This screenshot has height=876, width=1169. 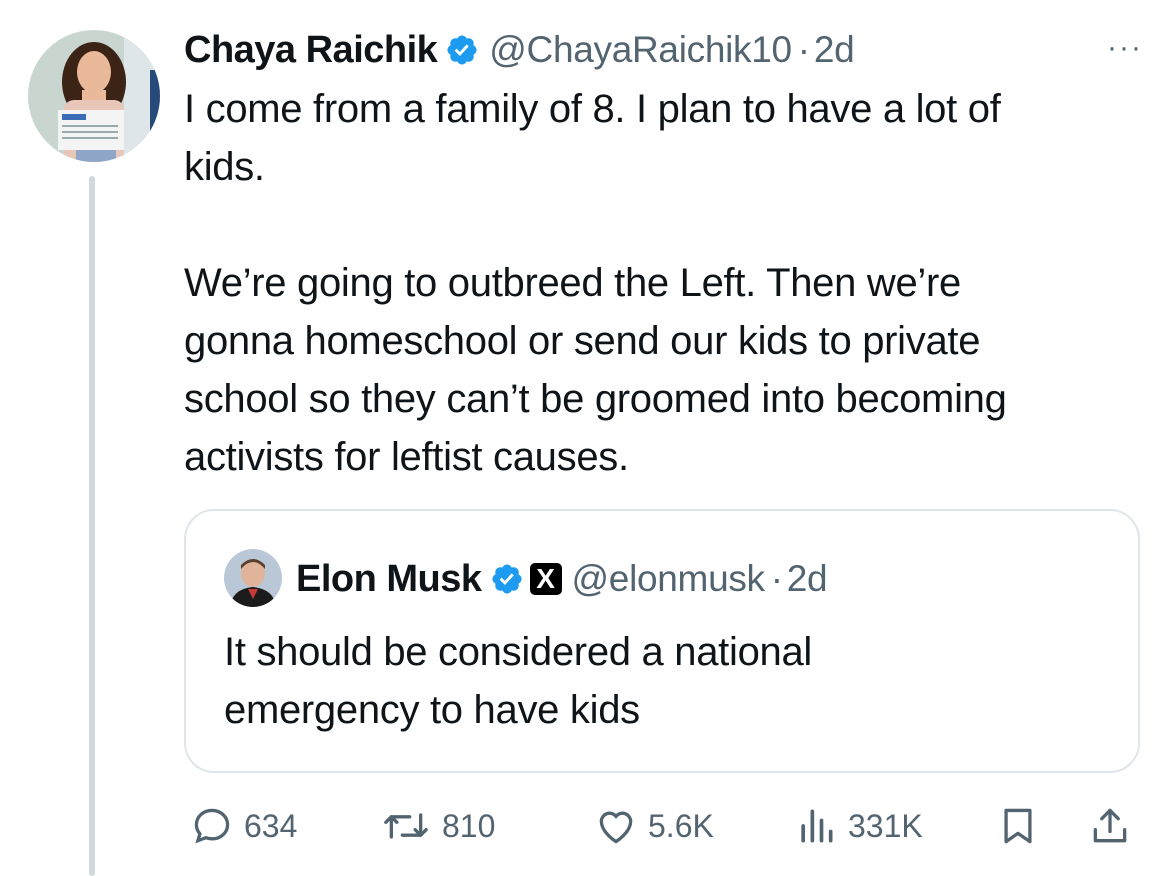 I want to click on more-icon: ···, so click(x=1125, y=48).